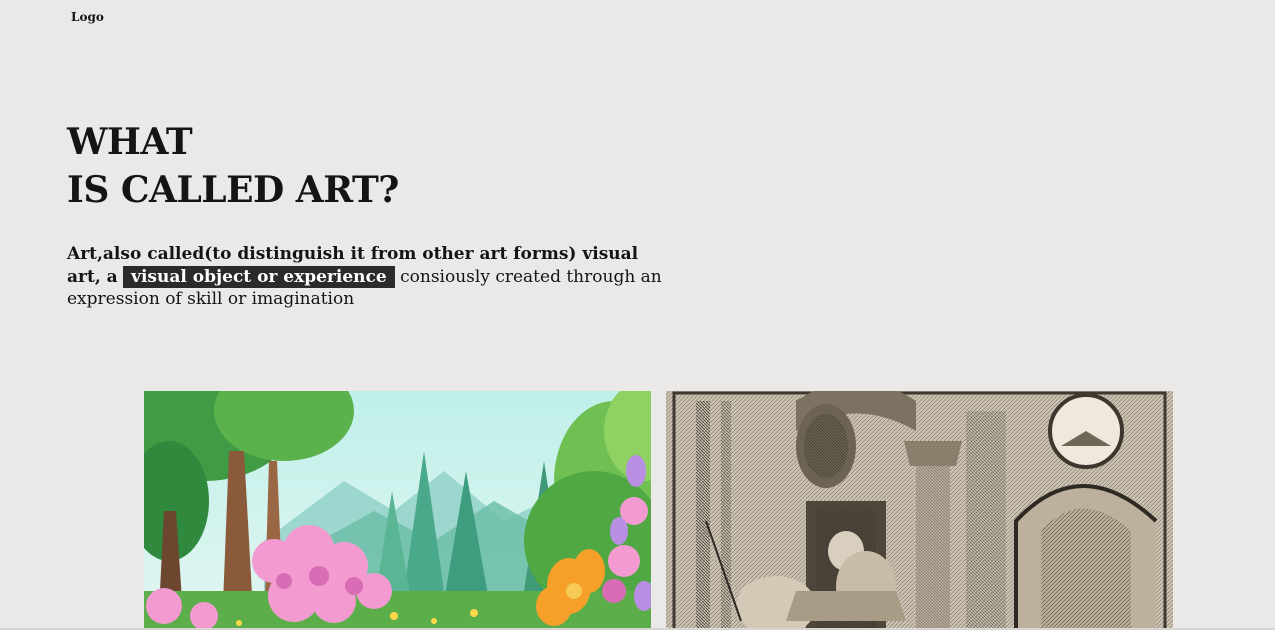 This screenshot has width=1275, height=630. I want to click on hero-title: WHAT IS CALLED ART?, so click(233, 166).